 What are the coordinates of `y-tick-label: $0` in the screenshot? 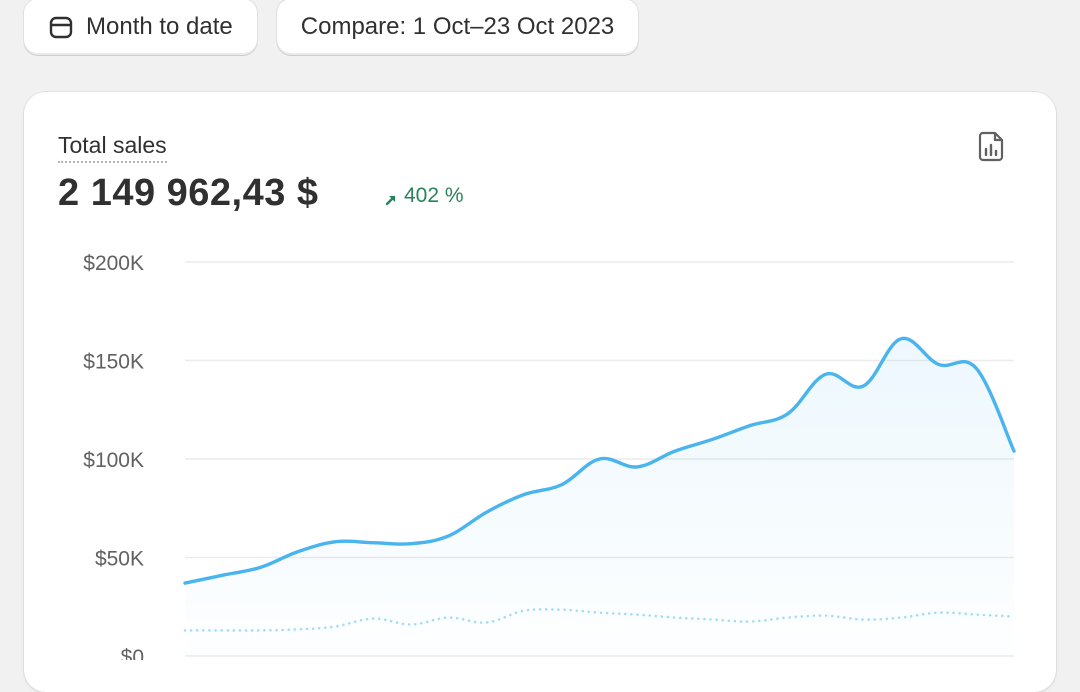 It's located at (132, 653).